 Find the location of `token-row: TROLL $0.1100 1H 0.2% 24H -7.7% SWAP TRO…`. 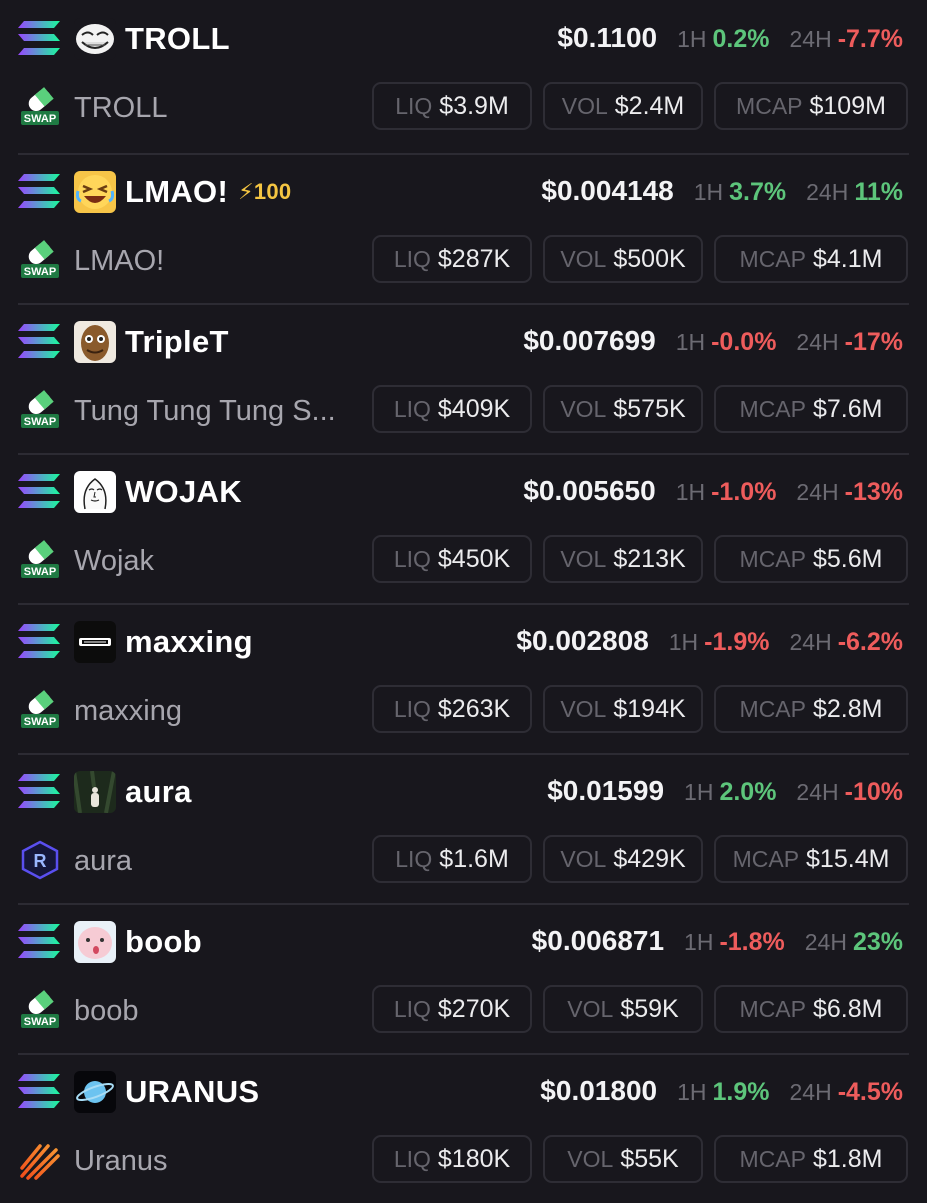

token-row: TROLL $0.1100 1H 0.2% 24H -7.7% SWAP TRO… is located at coordinates (463, 76).